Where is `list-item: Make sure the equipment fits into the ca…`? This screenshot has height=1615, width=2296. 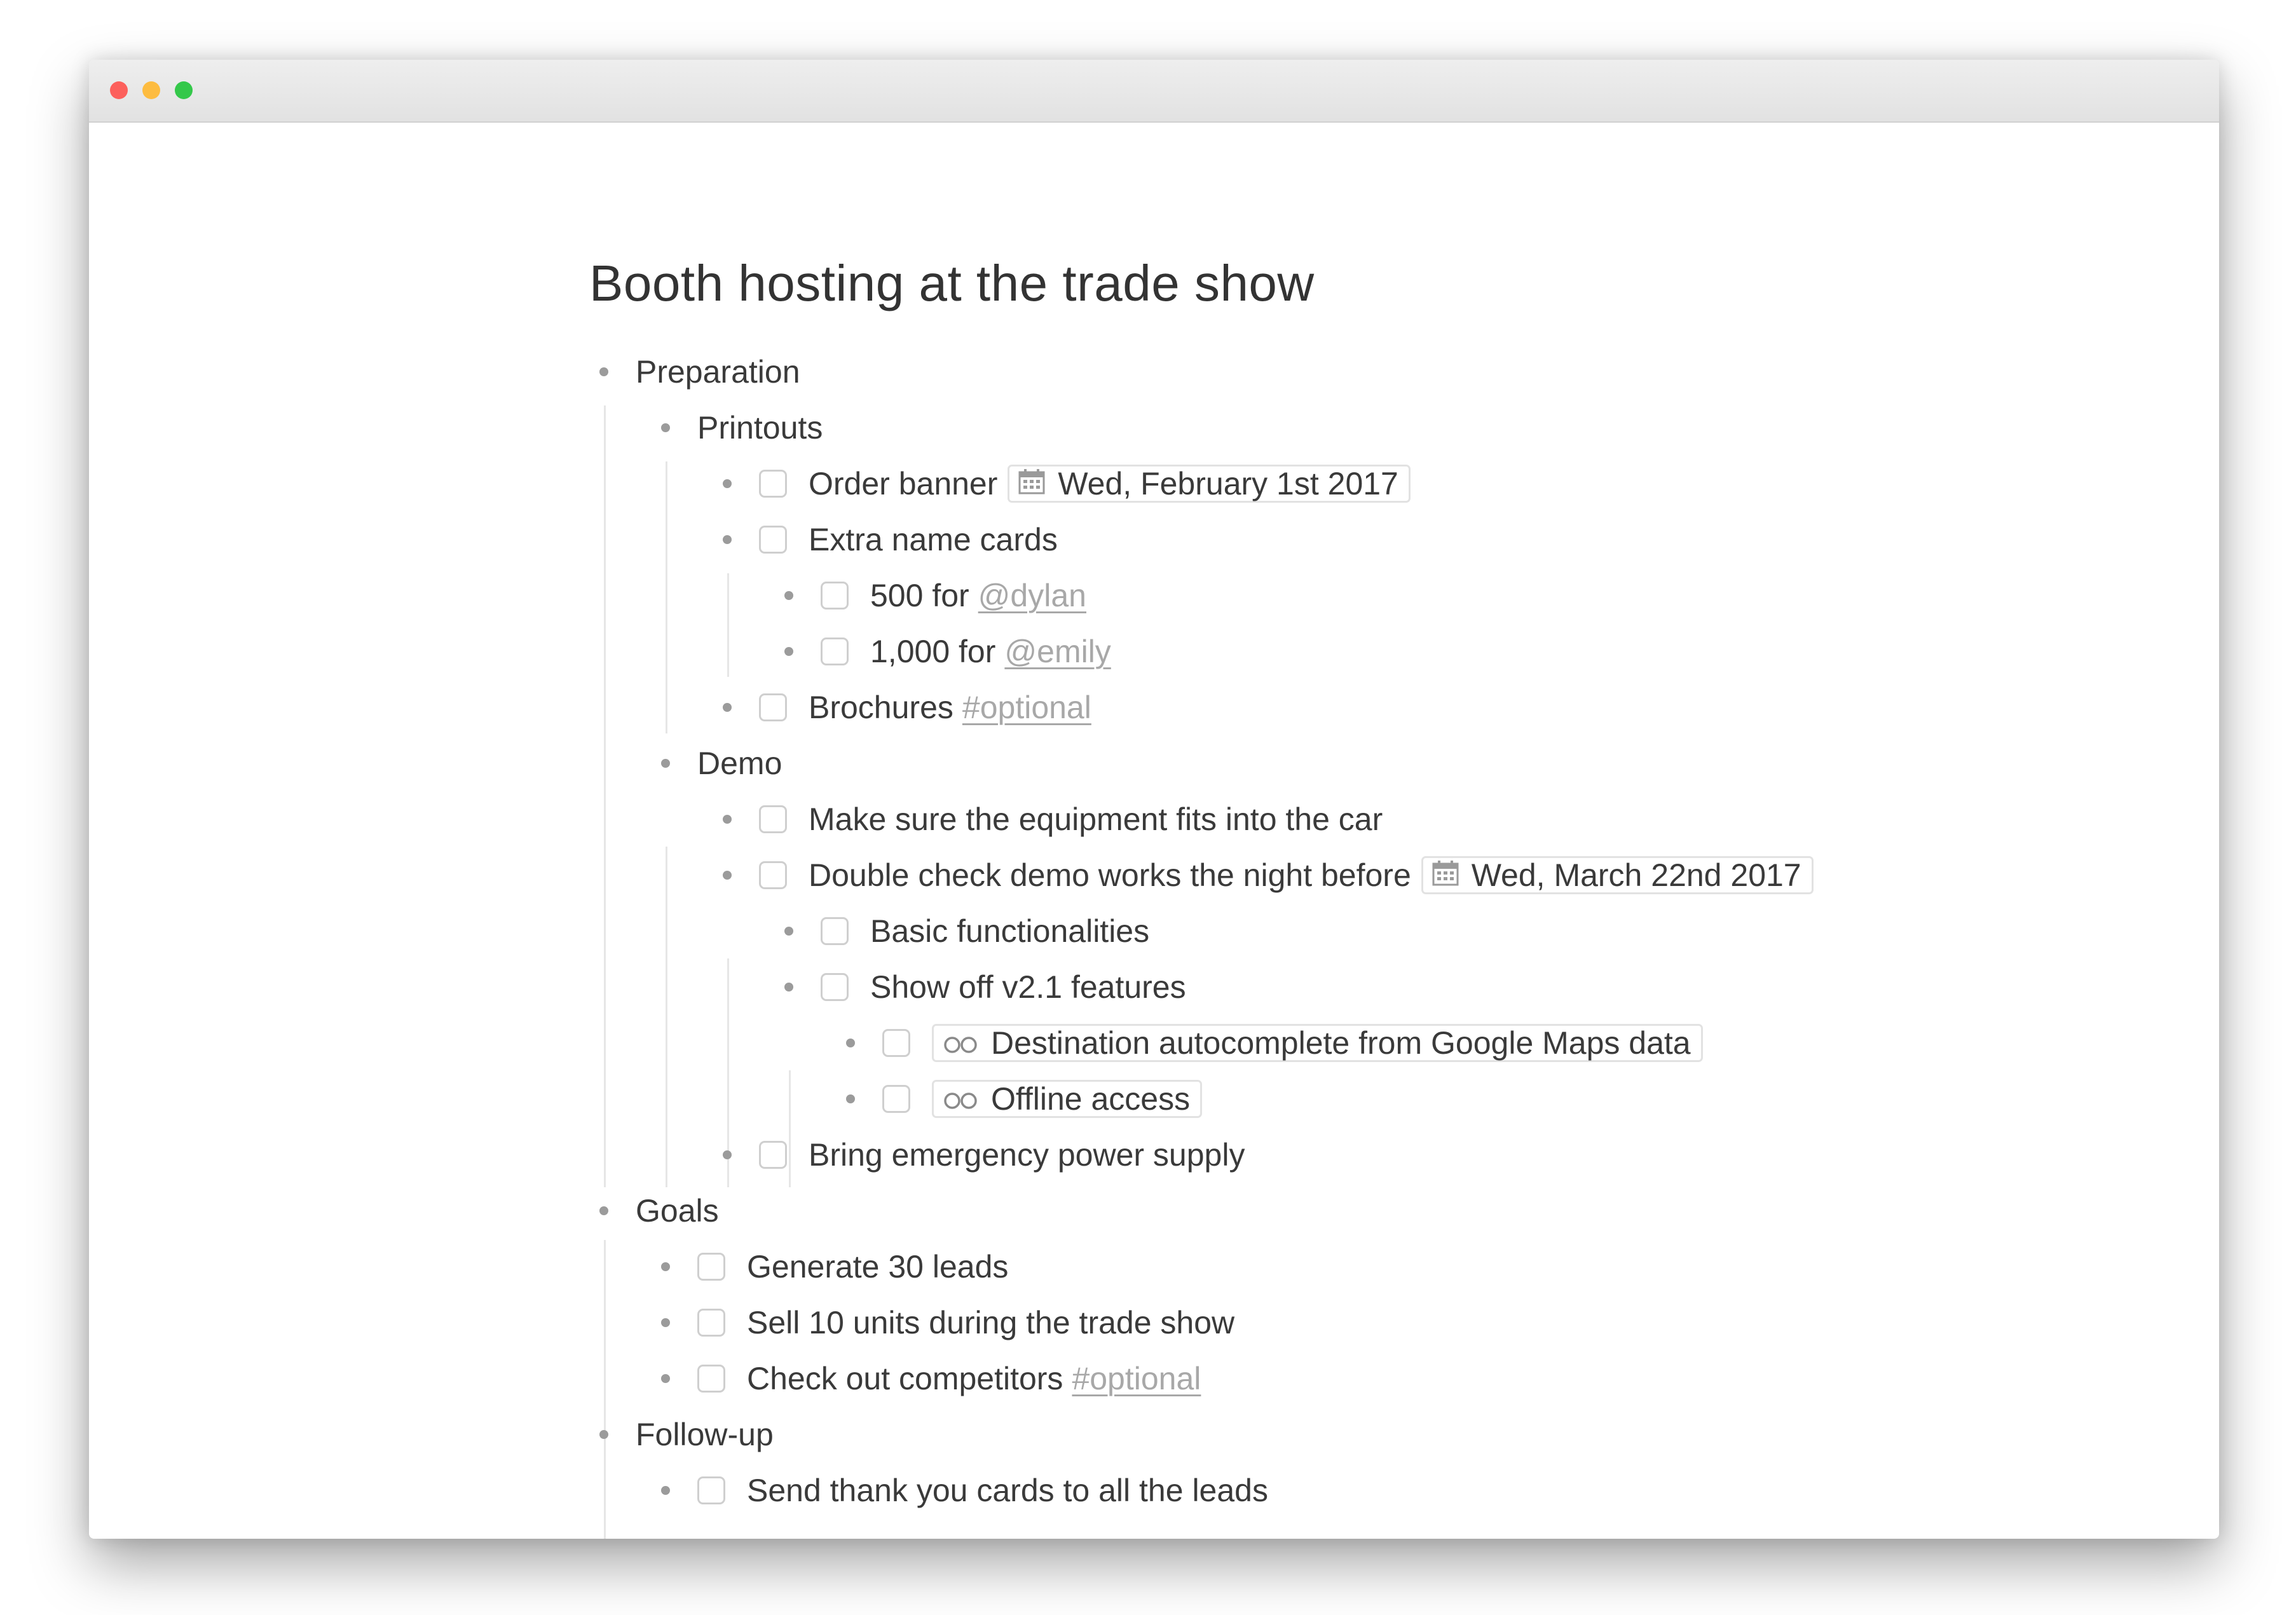 list-item: Make sure the equipment fits into the ca… is located at coordinates (1053, 819).